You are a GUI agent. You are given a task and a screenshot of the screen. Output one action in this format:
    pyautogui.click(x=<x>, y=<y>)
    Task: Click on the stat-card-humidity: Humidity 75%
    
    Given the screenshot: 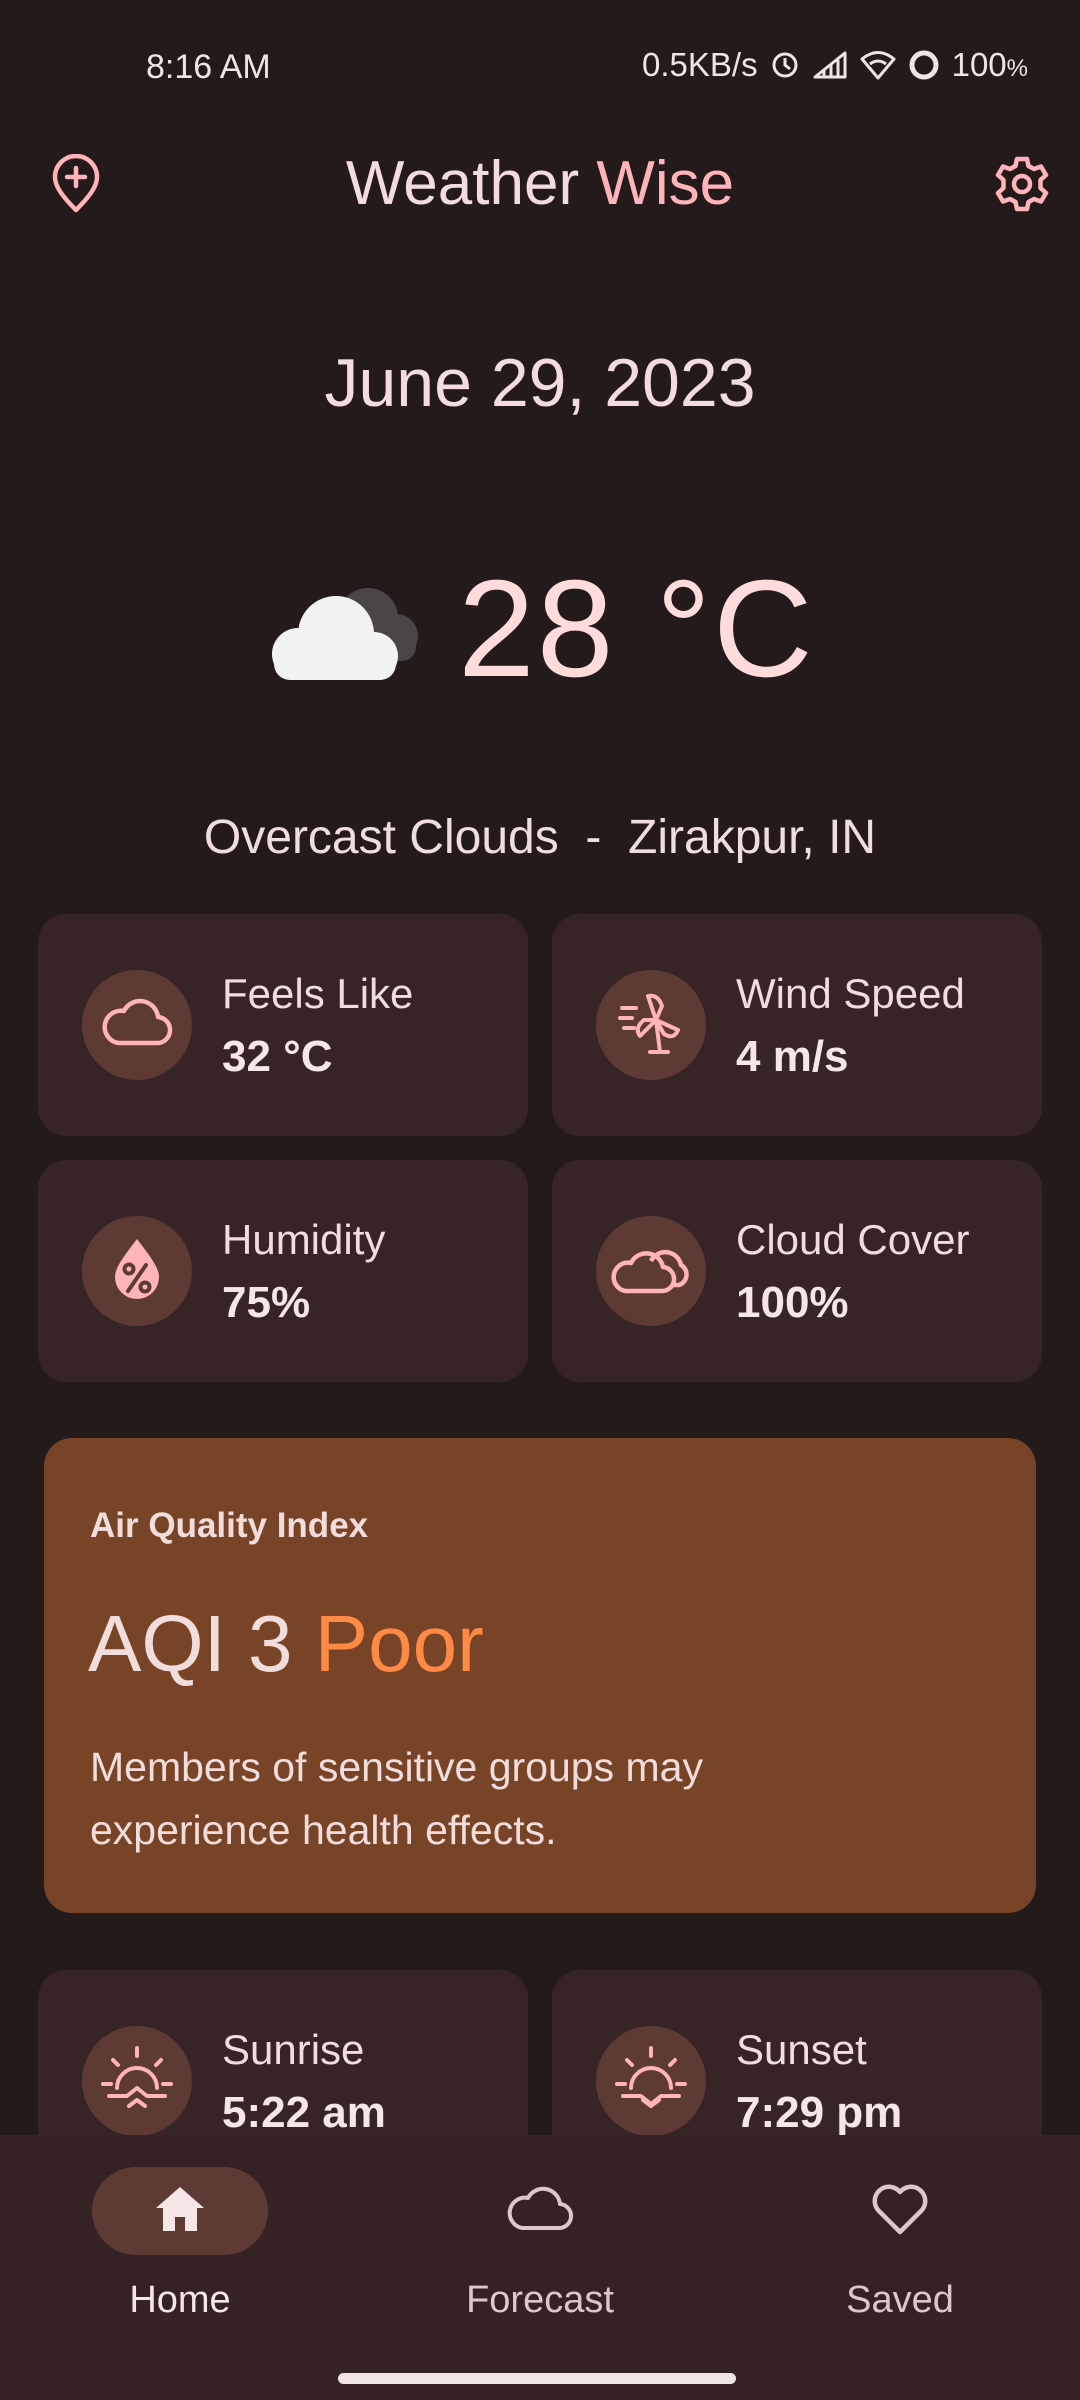 What is the action you would take?
    pyautogui.click(x=283, y=1271)
    